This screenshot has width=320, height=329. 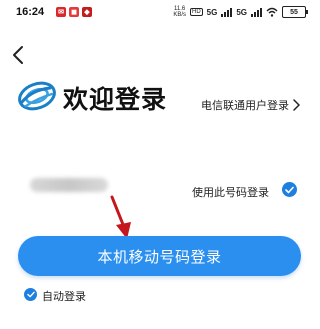 I want to click on status-right-group: 11.6 KB/s HD 5G 5G 55, so click(x=240, y=12).